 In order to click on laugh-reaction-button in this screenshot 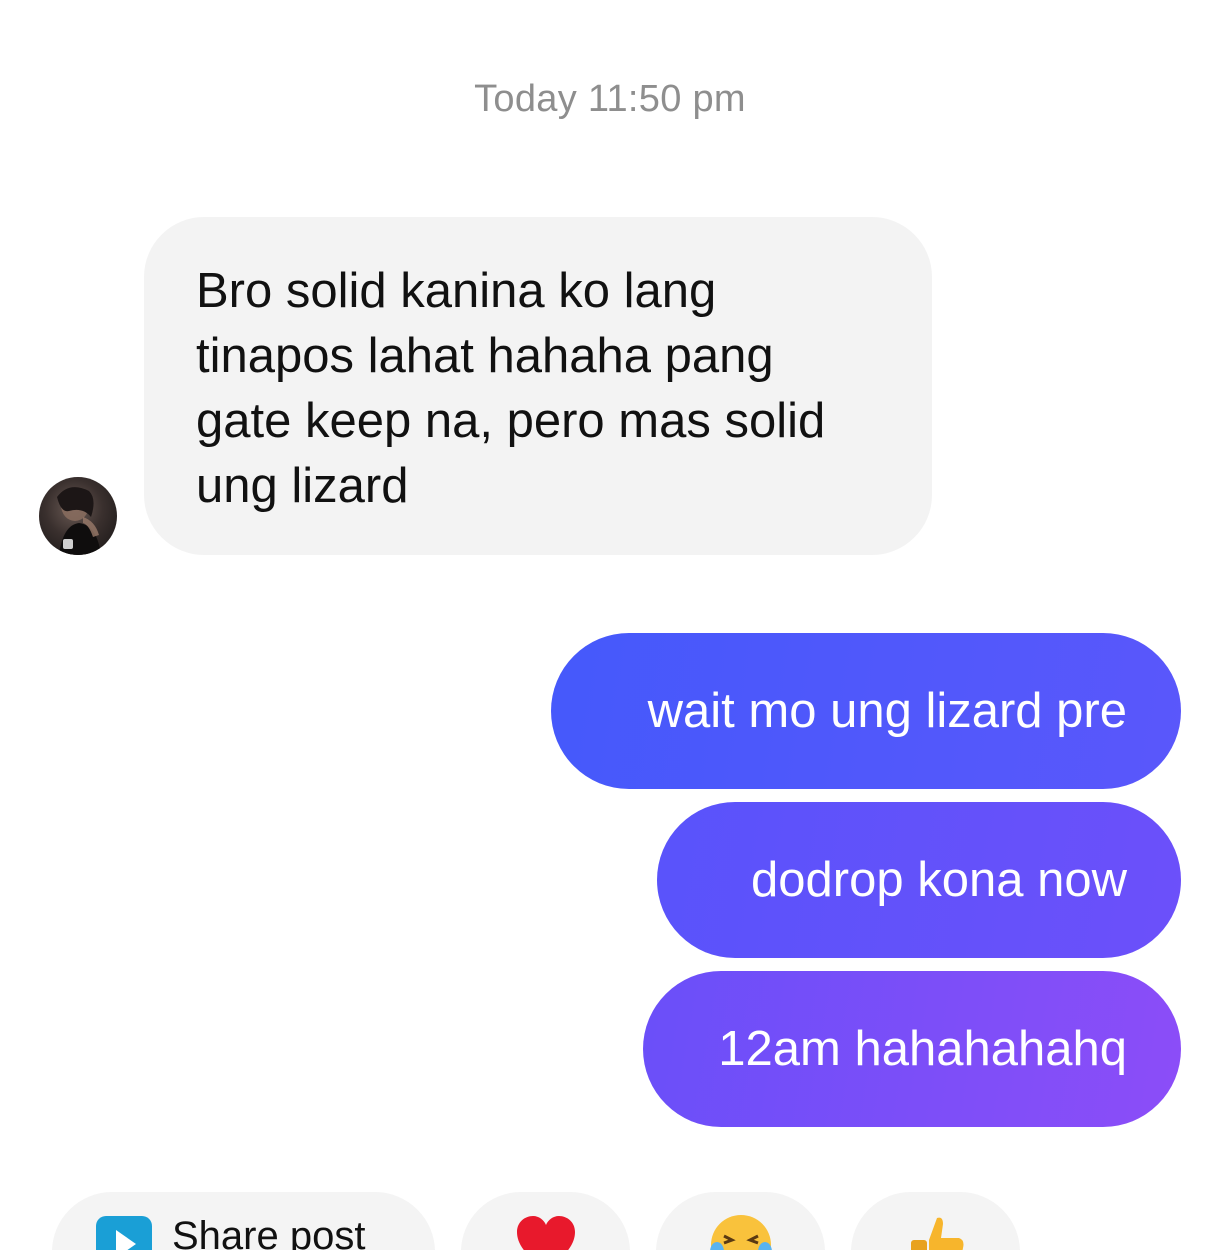, I will do `click(740, 1221)`.